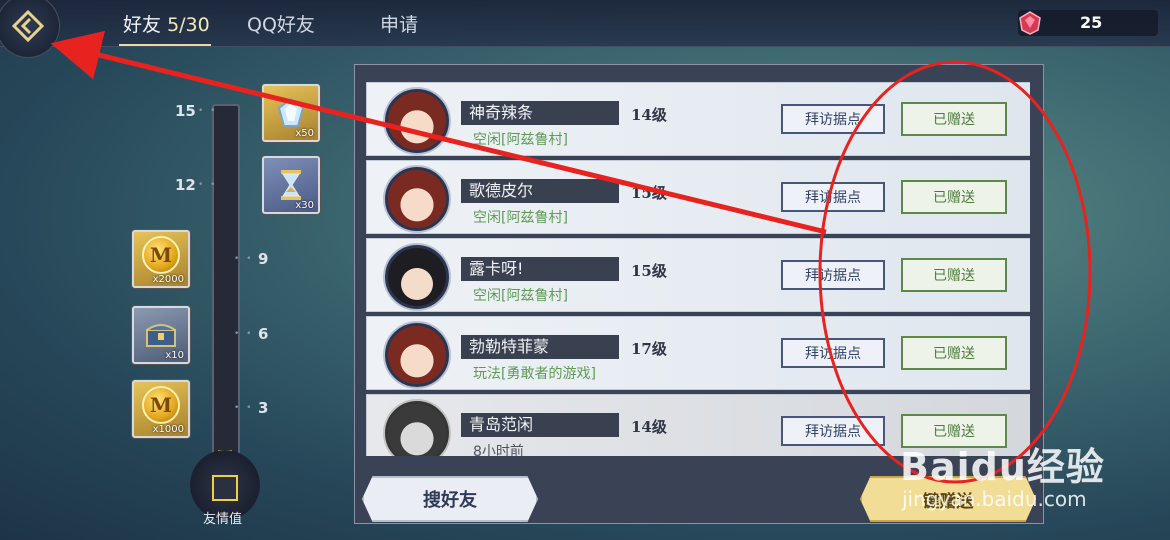 The width and height of the screenshot is (1170, 540). I want to click on tab-qq-friends: QQ好友, so click(281, 23).